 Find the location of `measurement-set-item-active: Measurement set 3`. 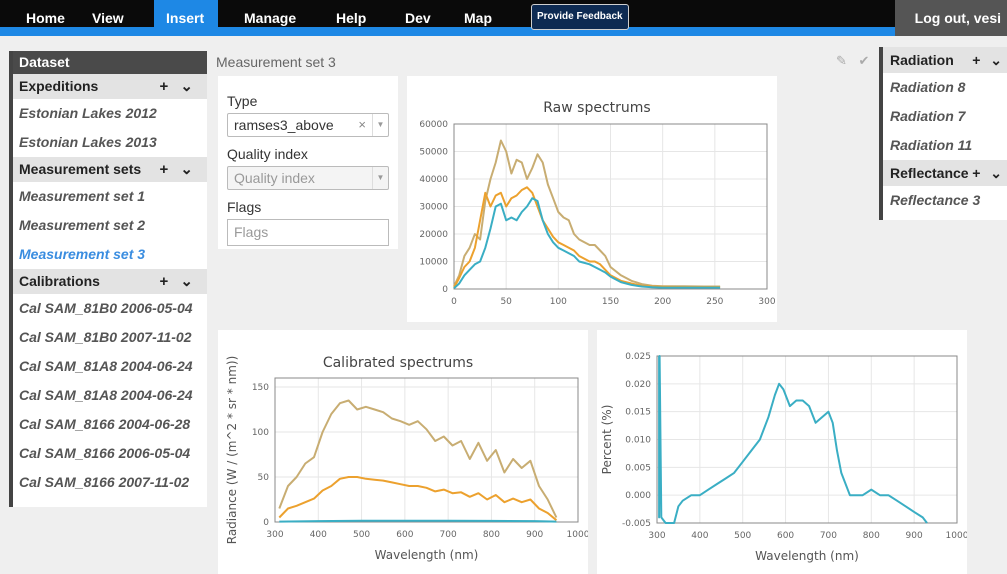

measurement-set-item-active: Measurement set 3 is located at coordinates (110, 254).